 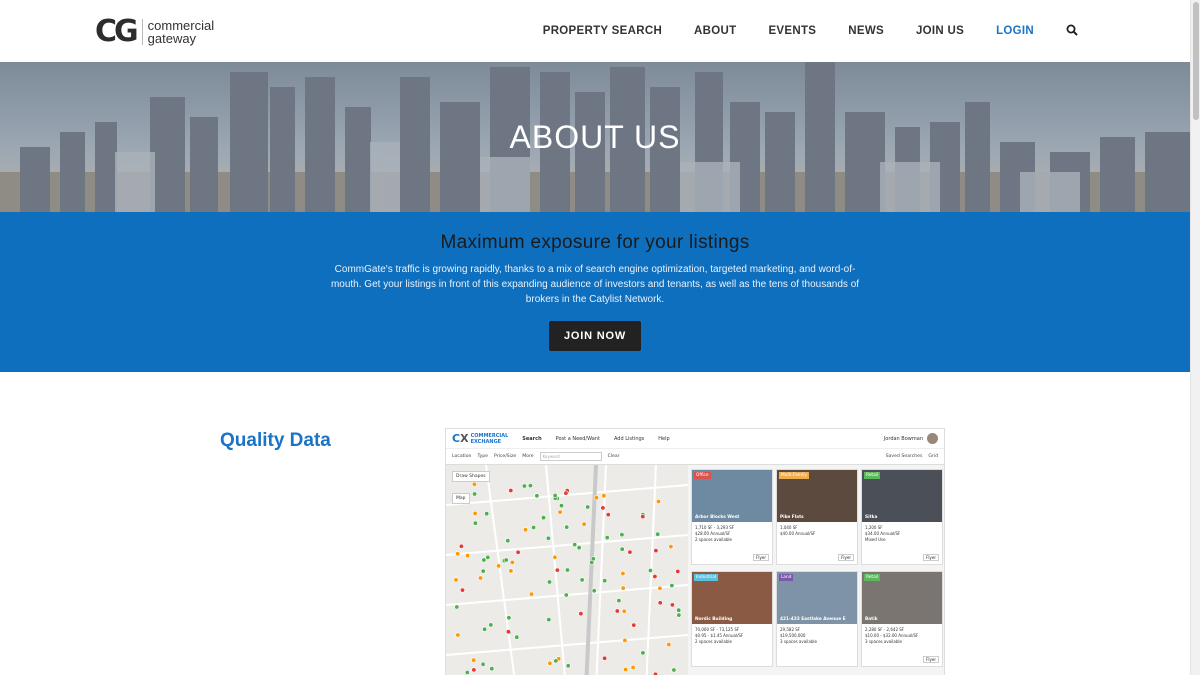 What do you see at coordinates (602, 31) in the screenshot?
I see `nav-property-search: PROPERTY SEARCH` at bounding box center [602, 31].